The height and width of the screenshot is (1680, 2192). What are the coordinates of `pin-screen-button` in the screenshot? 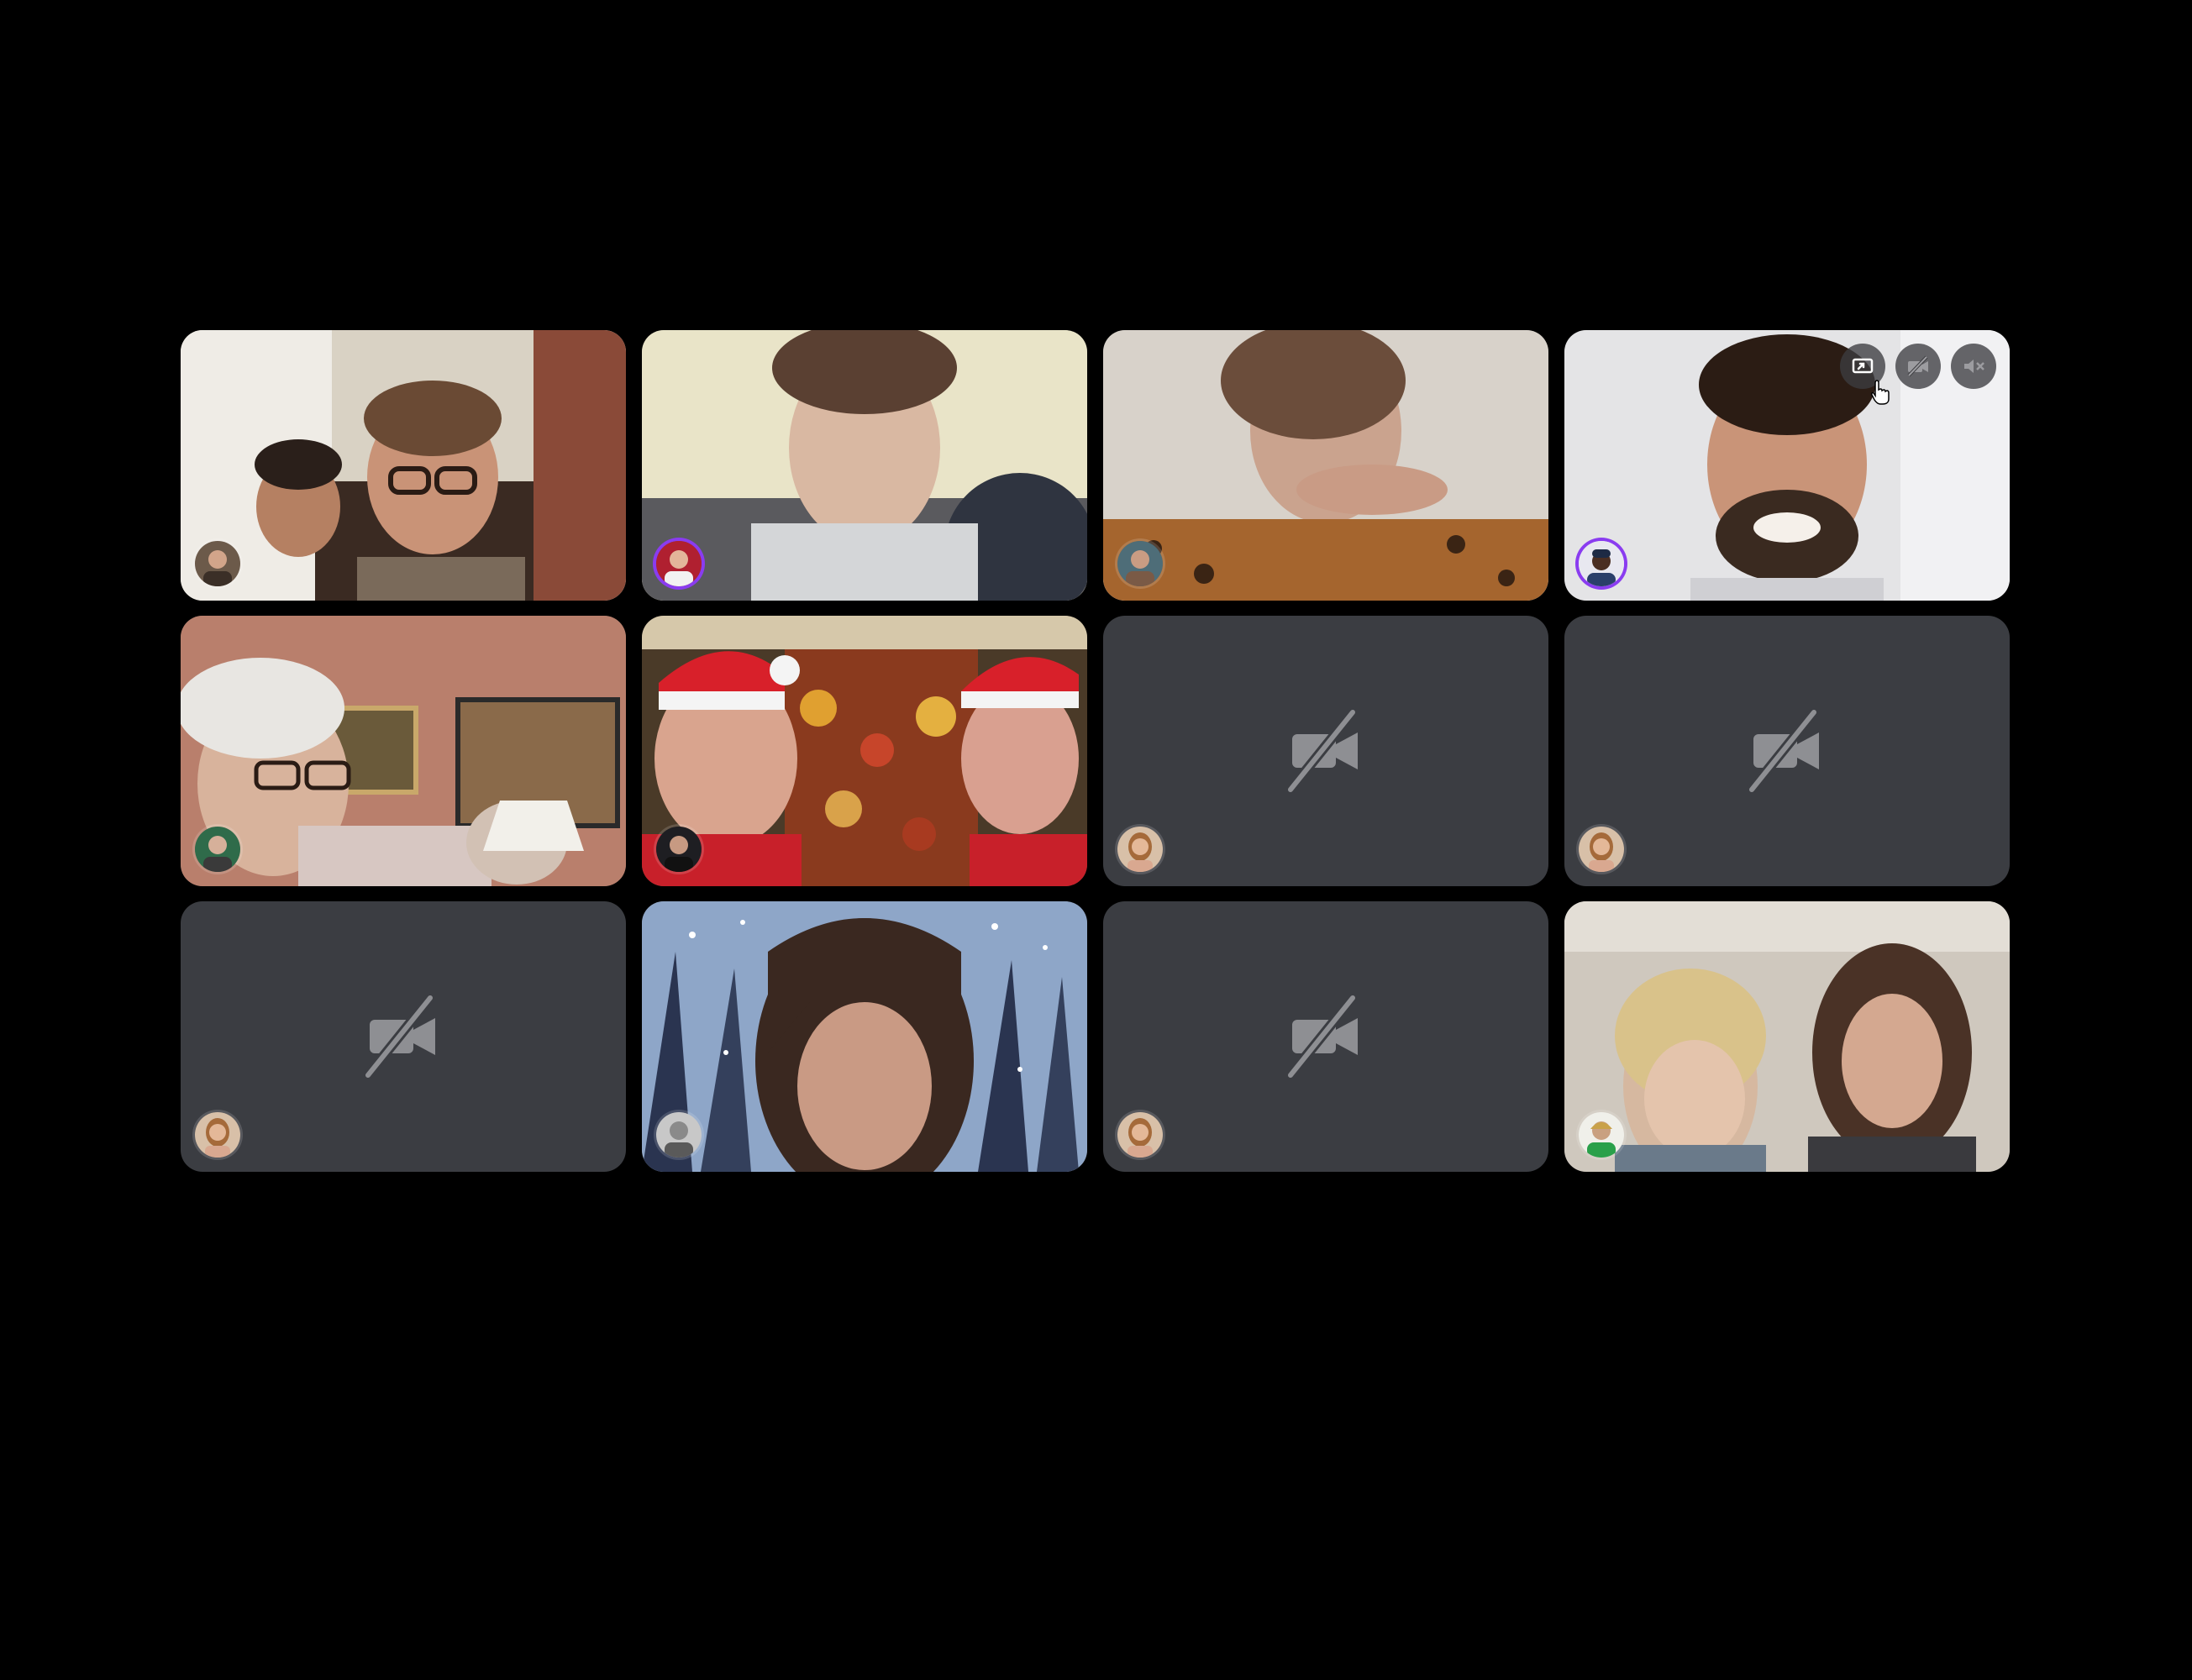 It's located at (1862, 366).